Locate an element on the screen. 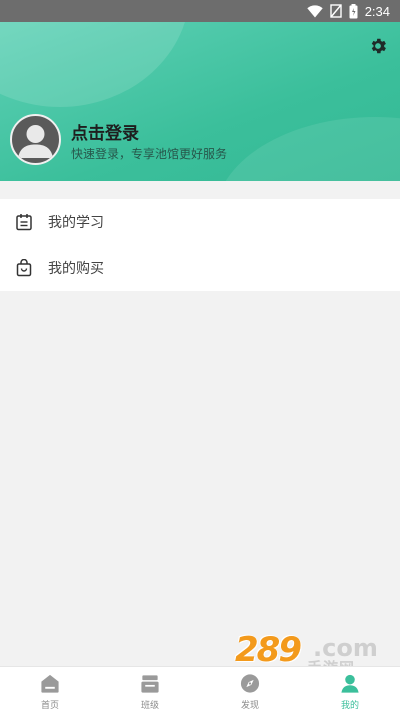 The height and width of the screenshot is (711, 400). status-bar: 2:34 is located at coordinates (200, 11).